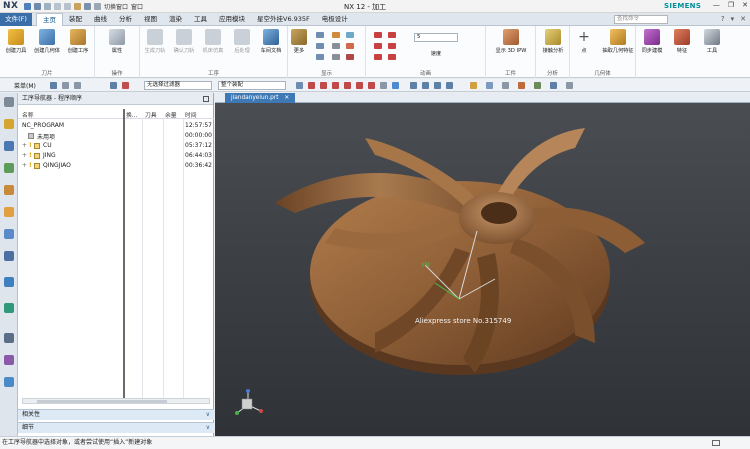  I want to click on table-row-cu: + ! CU 05:37:12, so click(116, 146).